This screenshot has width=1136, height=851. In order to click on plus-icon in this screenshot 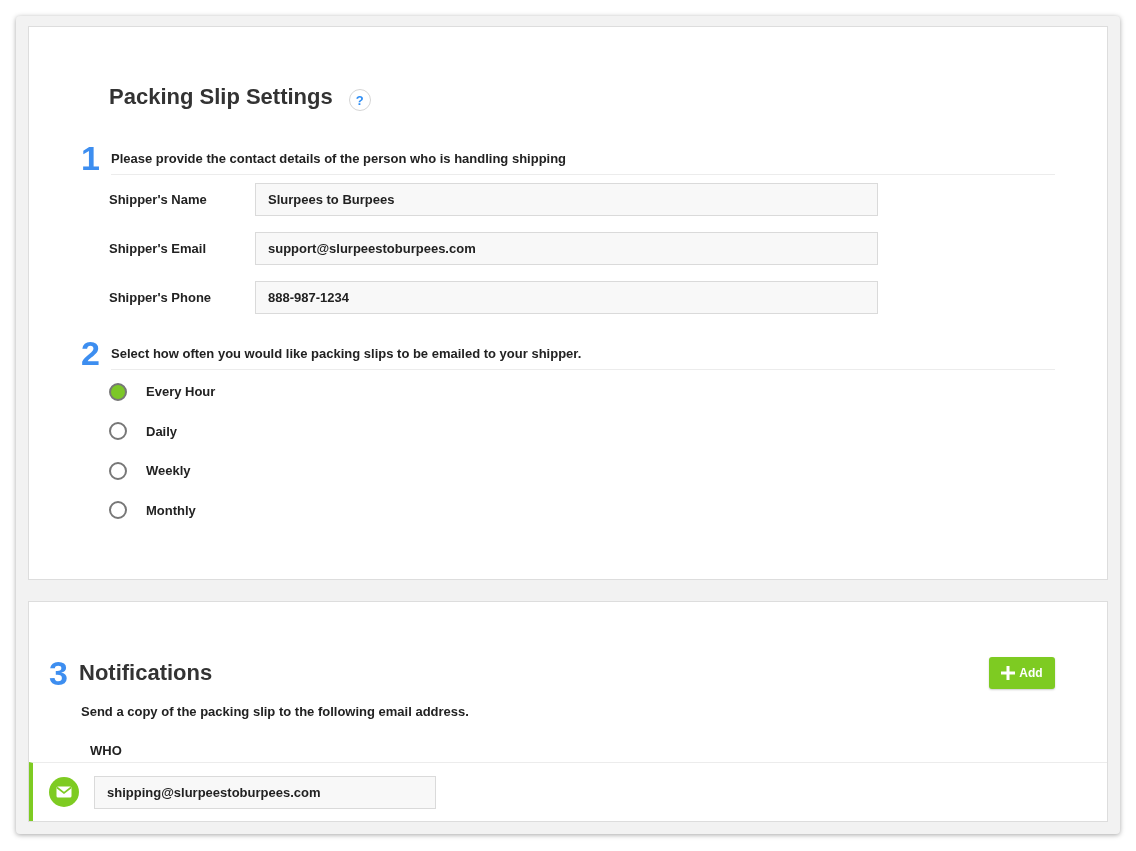, I will do `click(1008, 673)`.